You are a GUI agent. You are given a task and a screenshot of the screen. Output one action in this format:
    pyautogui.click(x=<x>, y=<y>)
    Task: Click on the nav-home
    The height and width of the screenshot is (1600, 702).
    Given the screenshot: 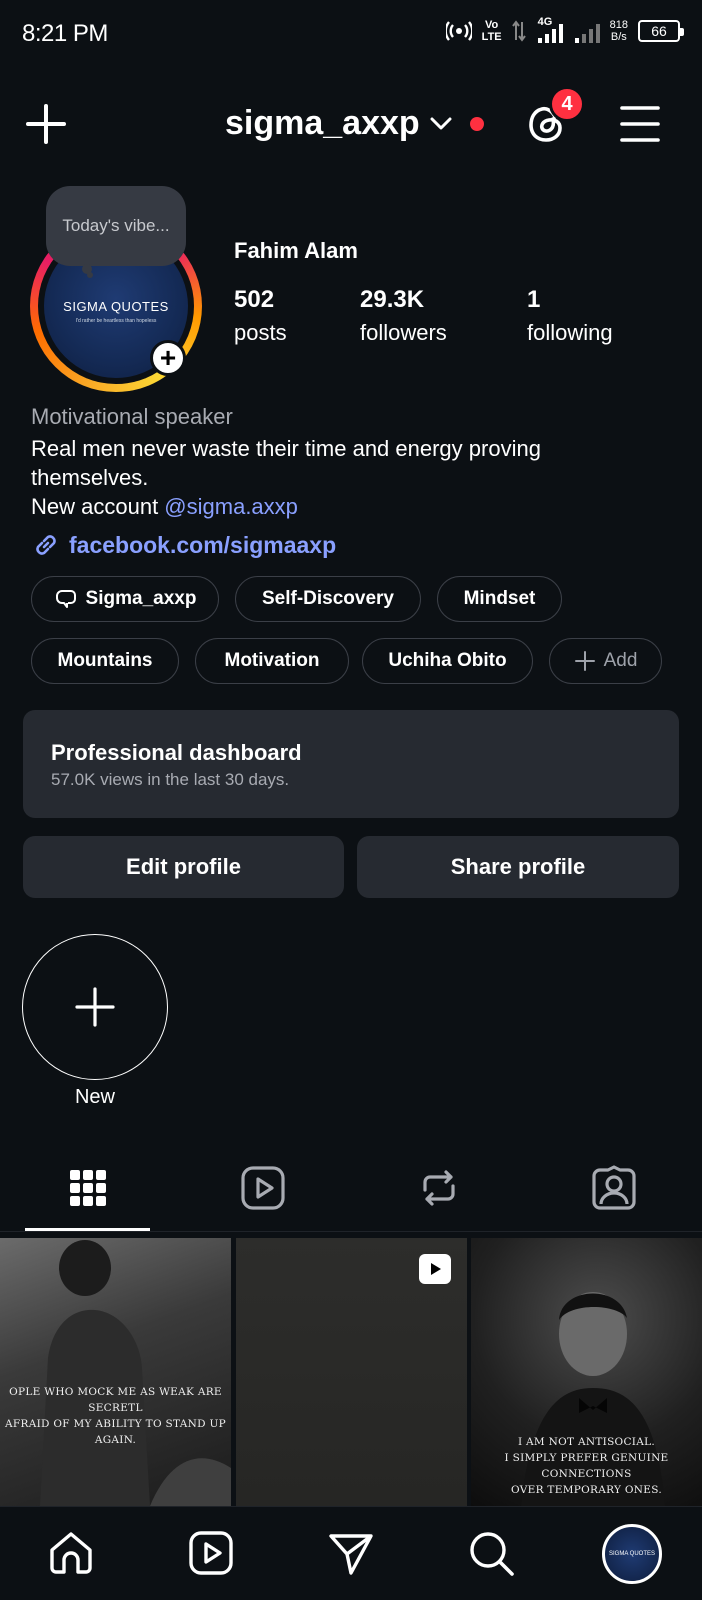 What is the action you would take?
    pyautogui.click(x=71, y=1553)
    